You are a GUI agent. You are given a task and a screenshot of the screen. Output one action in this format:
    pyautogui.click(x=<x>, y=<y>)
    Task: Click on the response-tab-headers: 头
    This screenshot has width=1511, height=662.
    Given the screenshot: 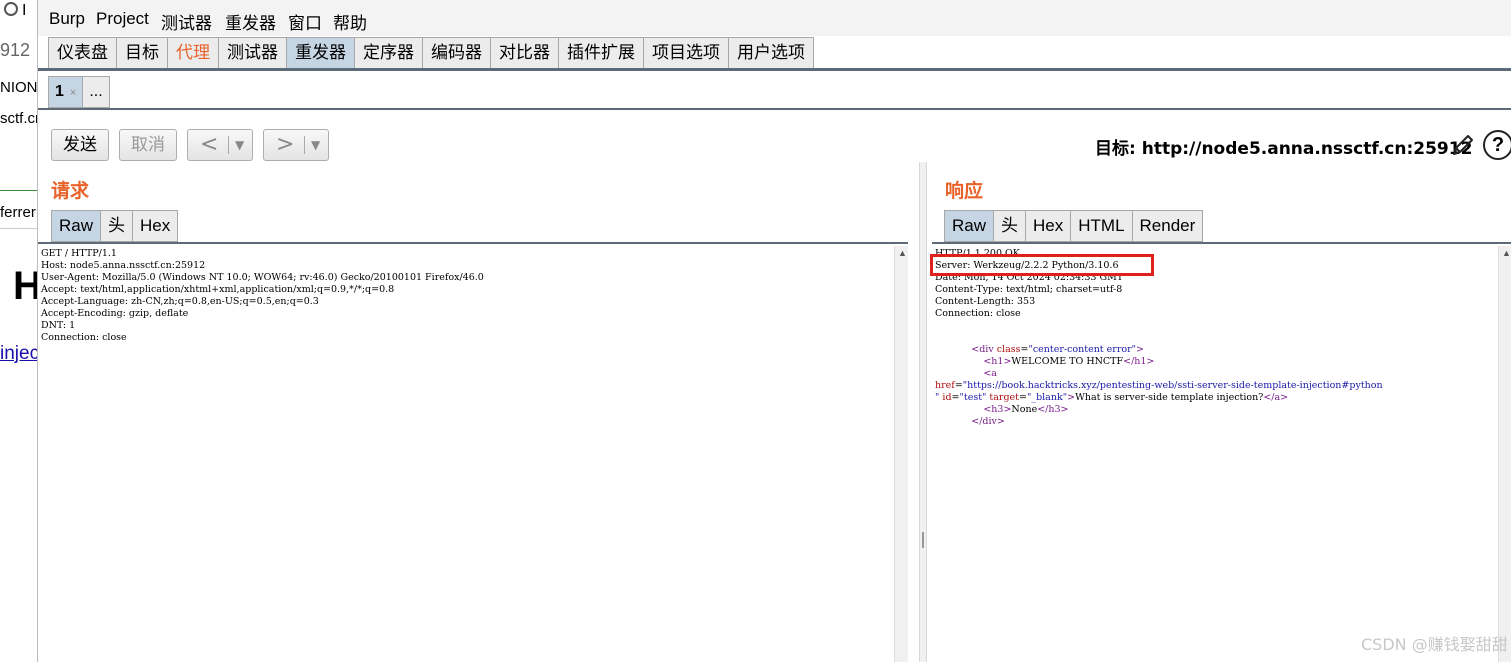 What is the action you would take?
    pyautogui.click(x=1009, y=226)
    